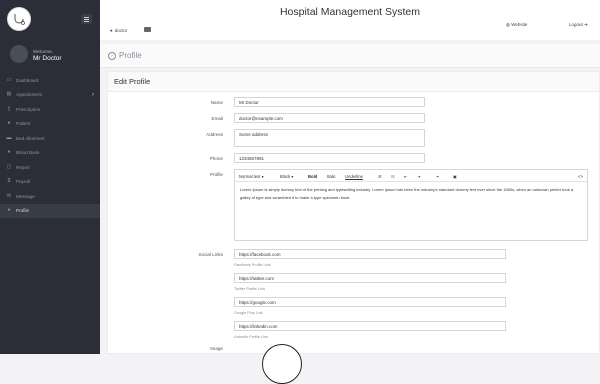 The width and height of the screenshot is (600, 384). I want to click on welcome-text: Welcome,, so click(43, 51).